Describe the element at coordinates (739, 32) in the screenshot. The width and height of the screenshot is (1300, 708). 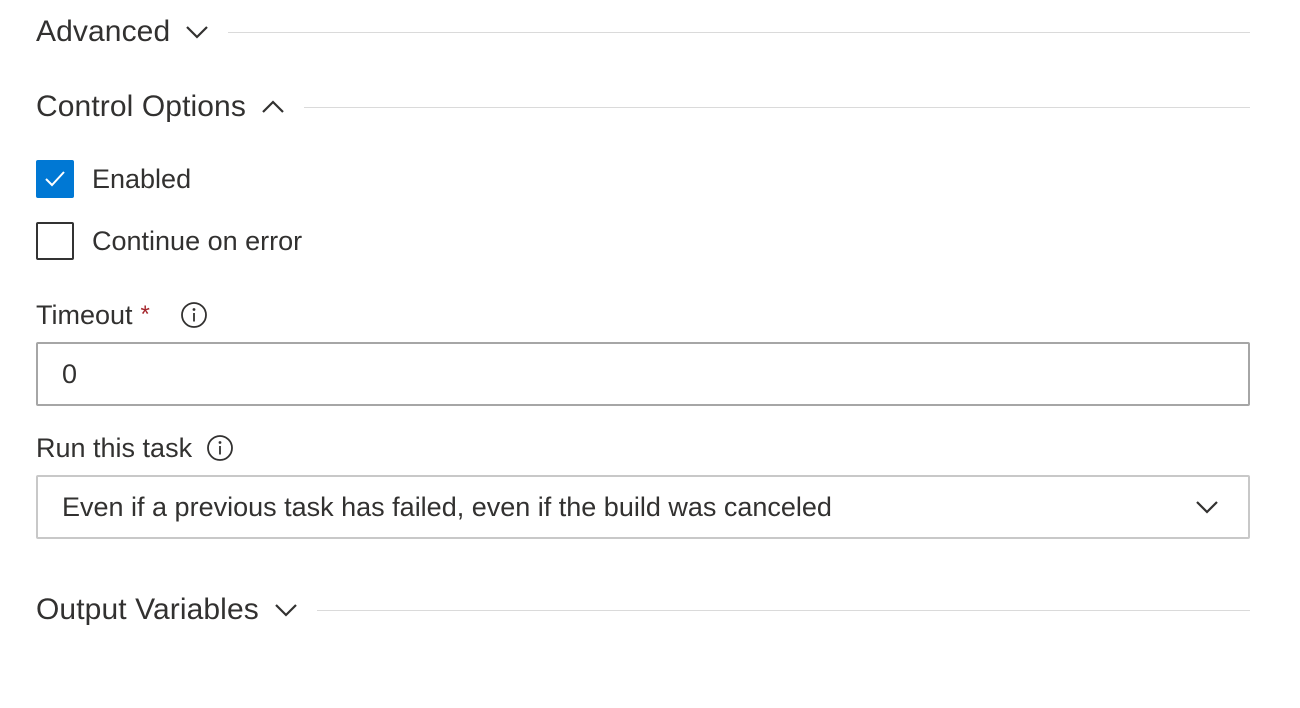
I see `advanced-section-divider` at that location.